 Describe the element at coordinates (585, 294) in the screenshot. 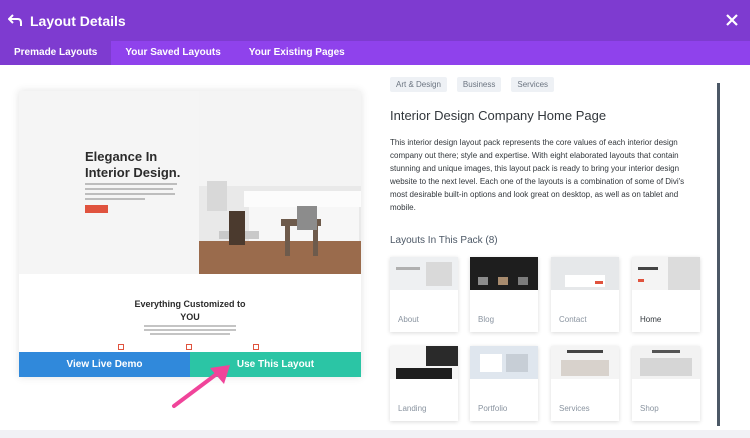

I see `layout-thumb-contact: Contact` at that location.